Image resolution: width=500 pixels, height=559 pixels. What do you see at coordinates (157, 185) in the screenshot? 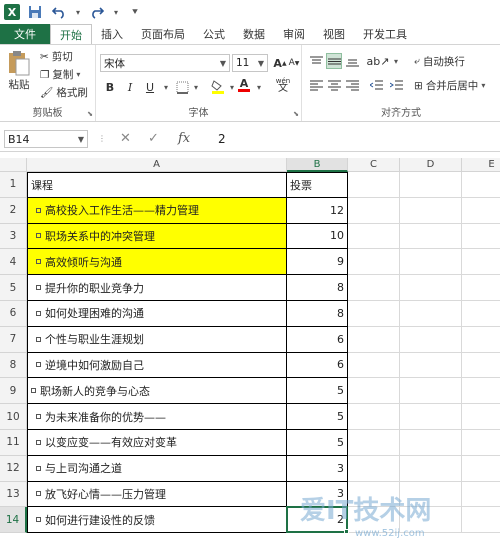
I see `cell-A1: 课程` at bounding box center [157, 185].